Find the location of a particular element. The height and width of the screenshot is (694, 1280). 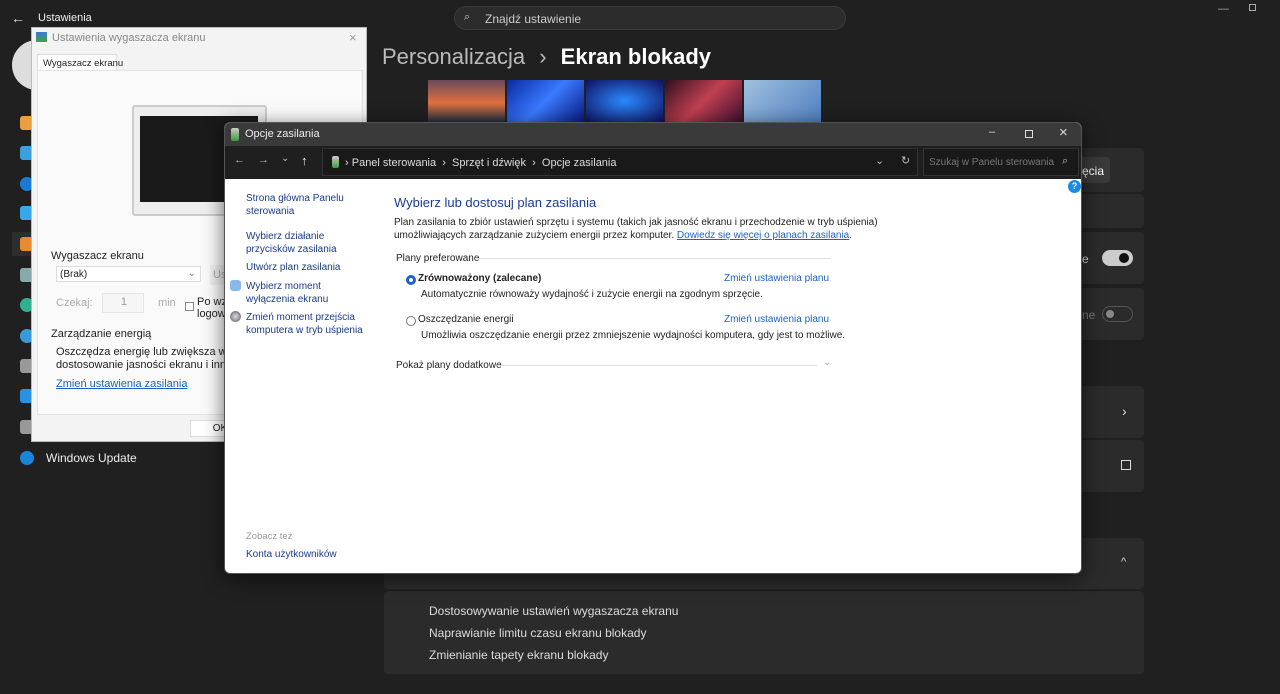

page-title: Ekran blokady is located at coordinates (636, 56).